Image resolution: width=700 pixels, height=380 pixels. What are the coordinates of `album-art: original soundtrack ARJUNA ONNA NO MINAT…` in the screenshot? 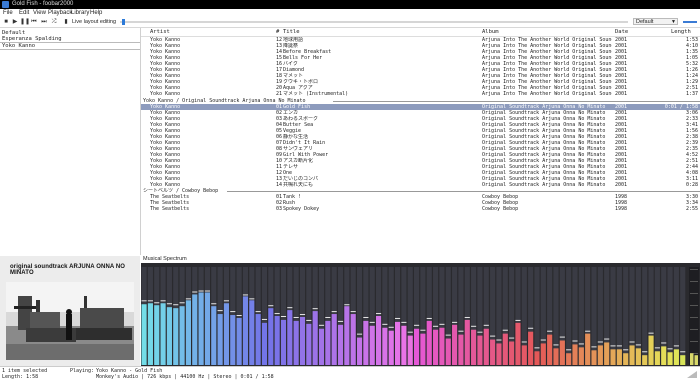 It's located at (70, 311).